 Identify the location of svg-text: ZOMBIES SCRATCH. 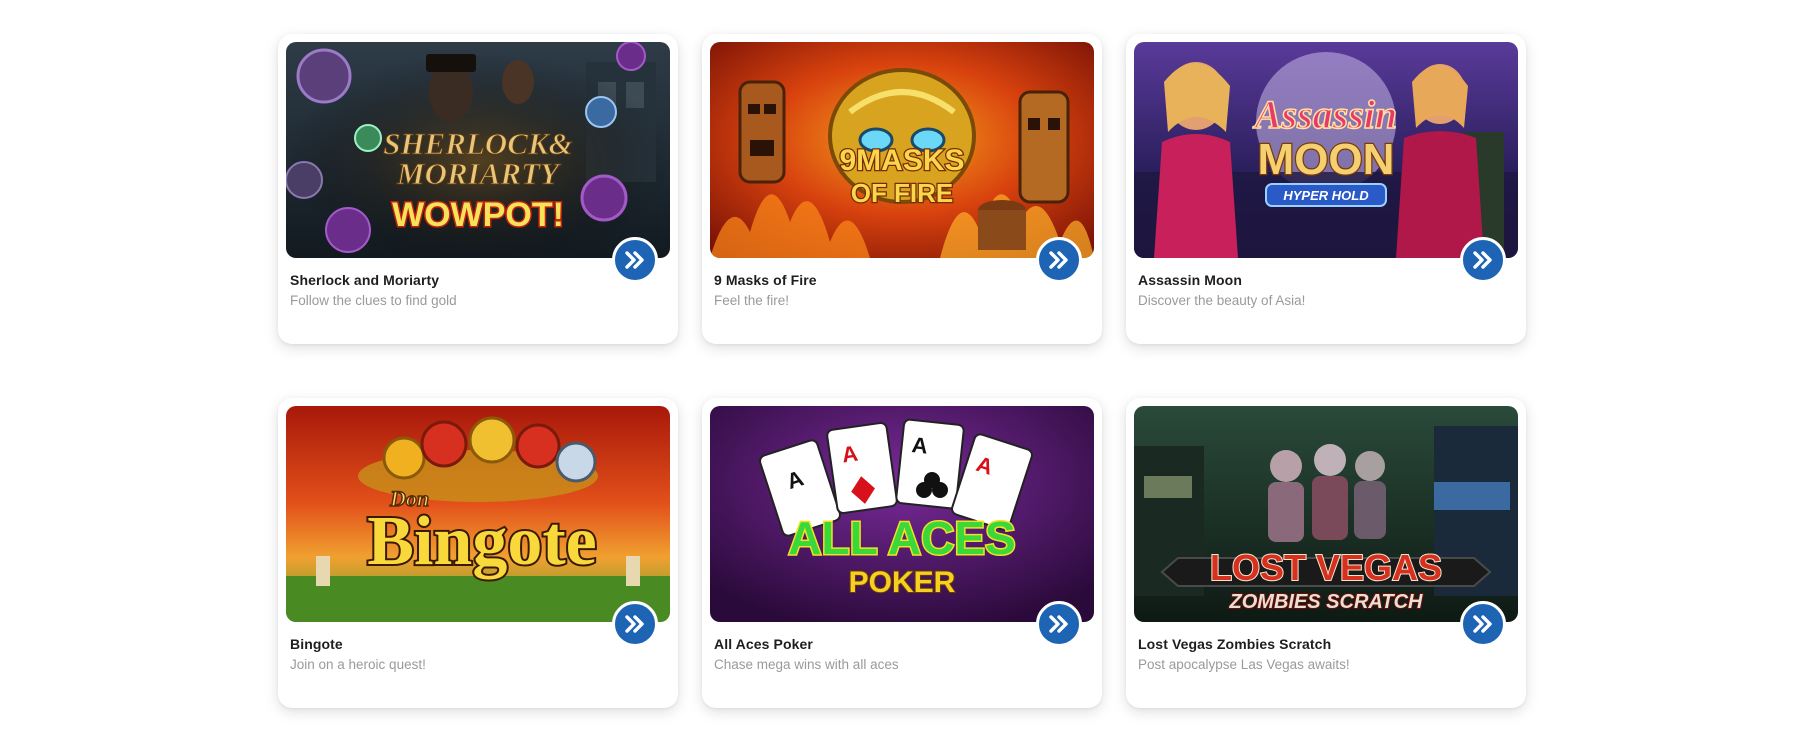
(1326, 602).